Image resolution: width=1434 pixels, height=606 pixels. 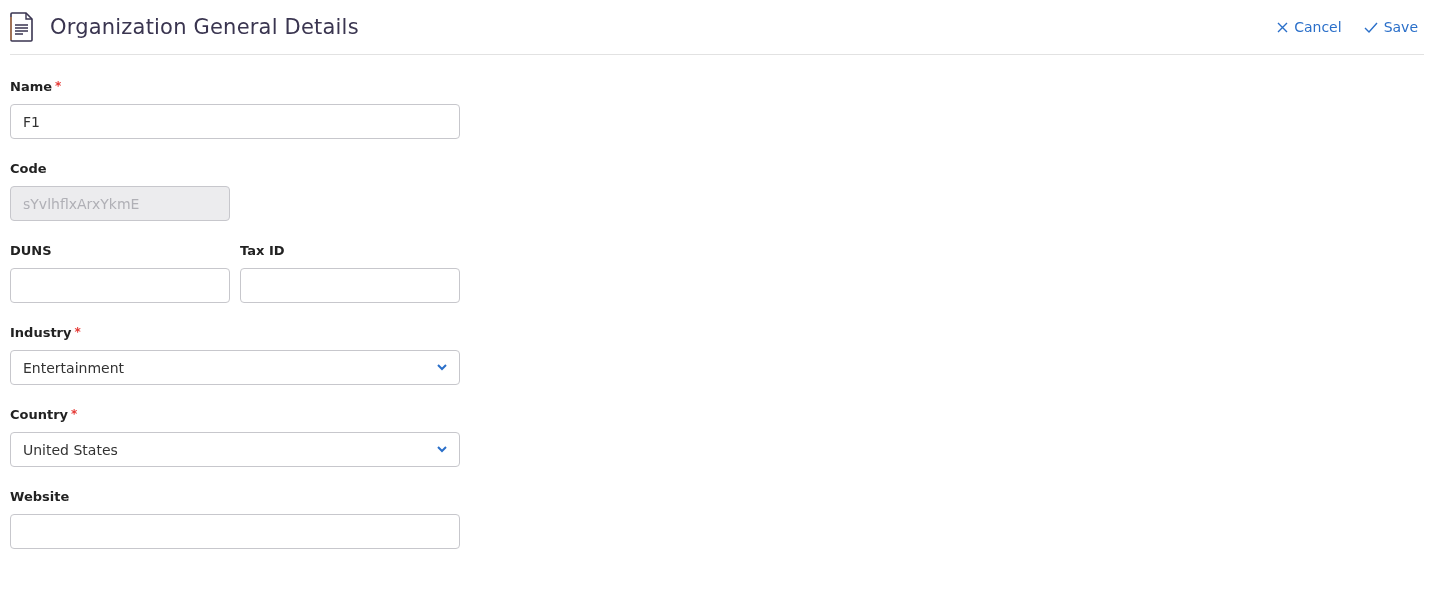 What do you see at coordinates (31, 86) in the screenshot?
I see `field-label: Name` at bounding box center [31, 86].